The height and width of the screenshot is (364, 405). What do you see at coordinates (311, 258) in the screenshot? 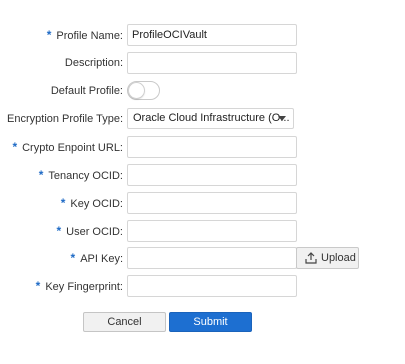
I see `upload-icon` at bounding box center [311, 258].